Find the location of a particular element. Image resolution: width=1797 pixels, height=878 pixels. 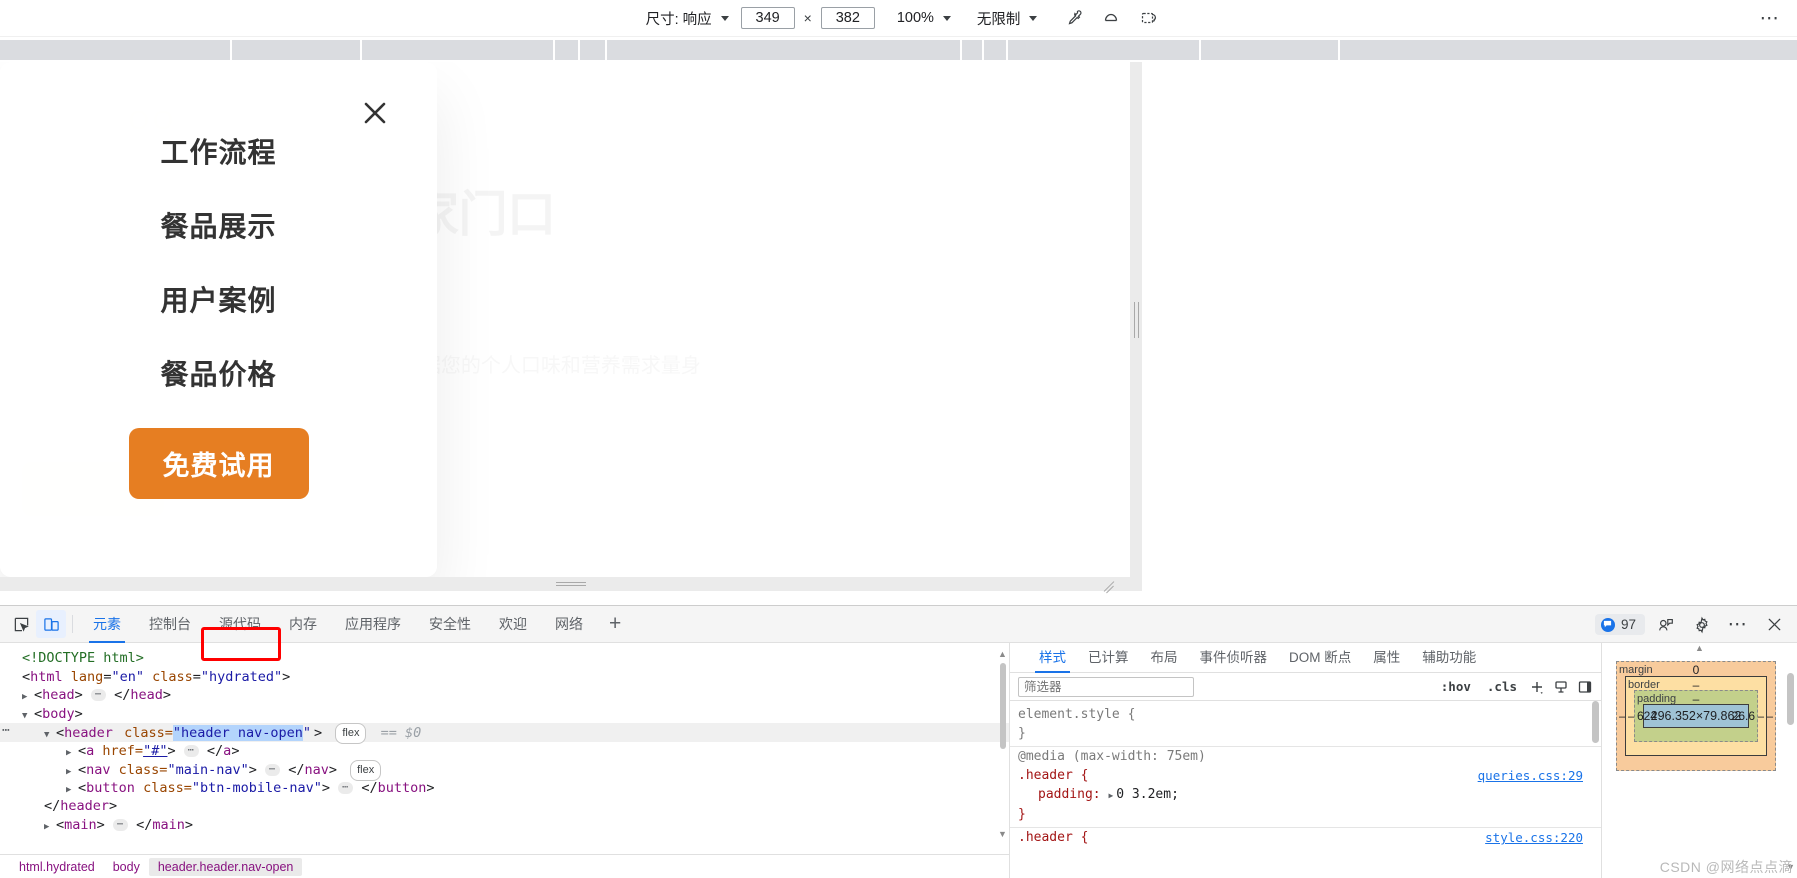

device-toolbar-toggle-icon is located at coordinates (51, 624).